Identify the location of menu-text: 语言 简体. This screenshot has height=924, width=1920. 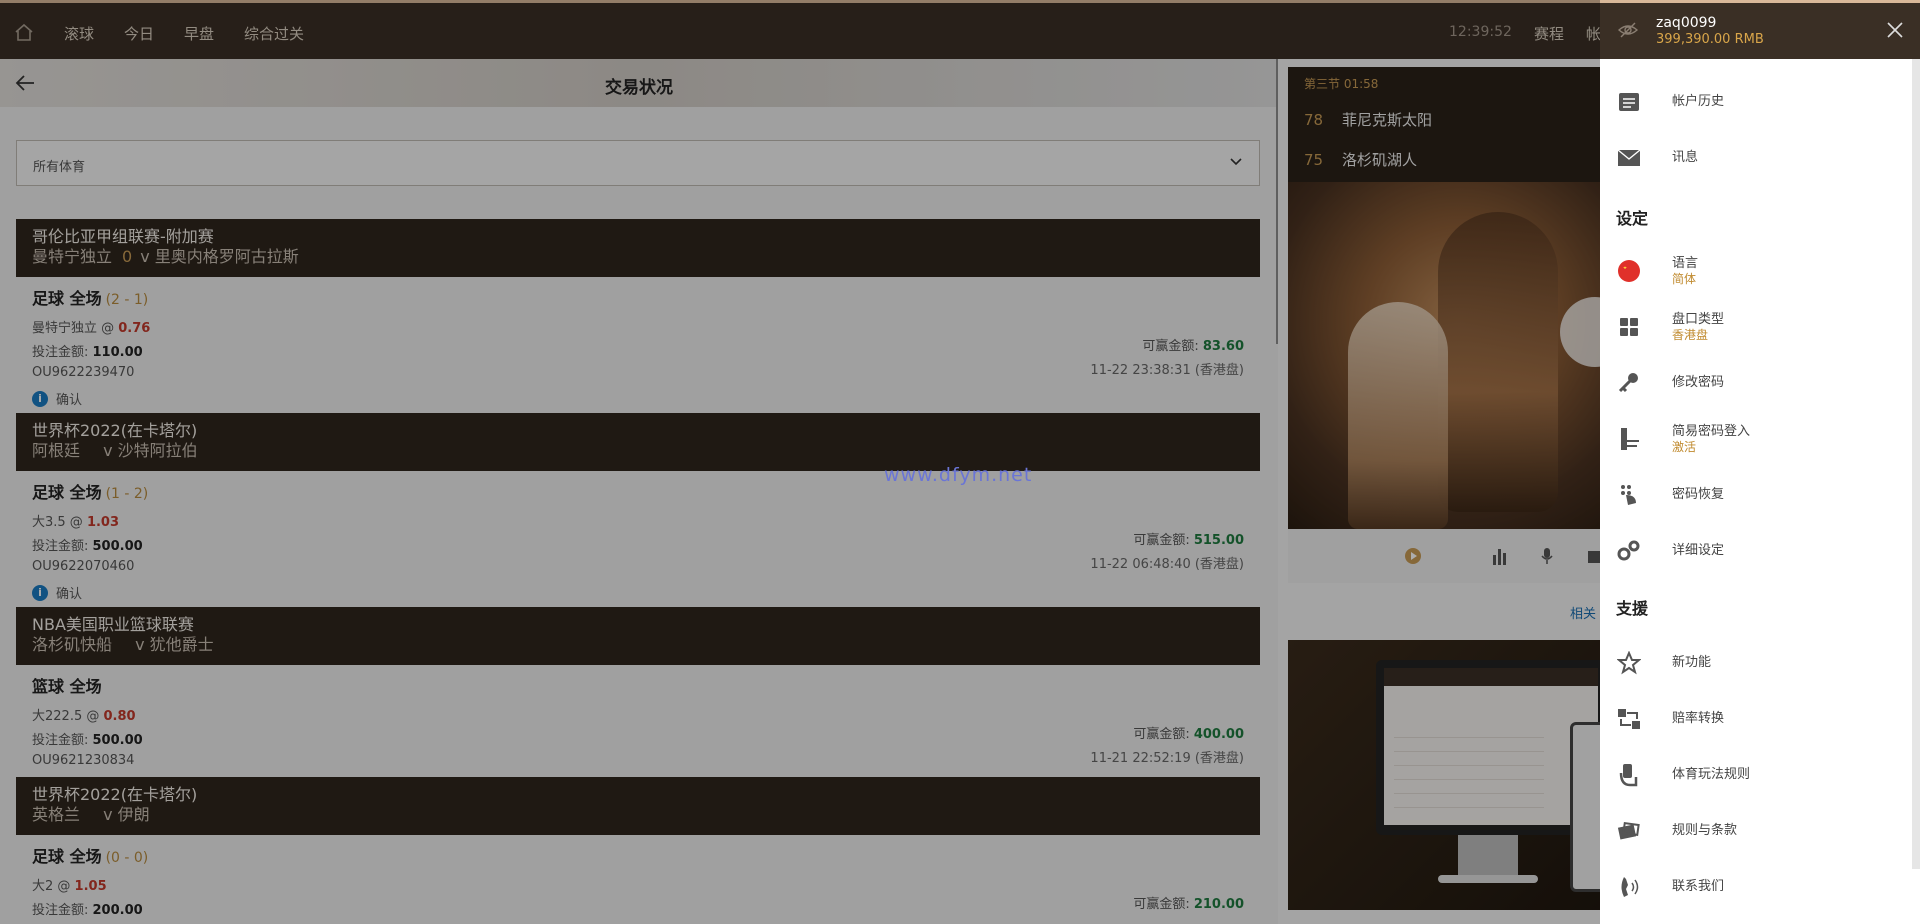
(1685, 271).